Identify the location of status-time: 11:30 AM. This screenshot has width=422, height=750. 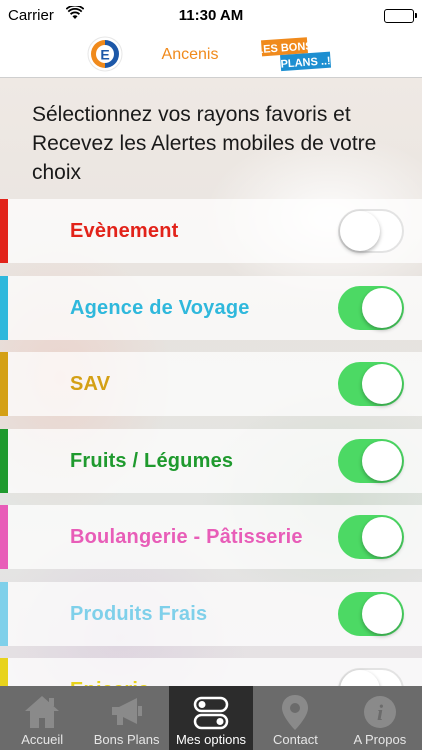
(211, 15).